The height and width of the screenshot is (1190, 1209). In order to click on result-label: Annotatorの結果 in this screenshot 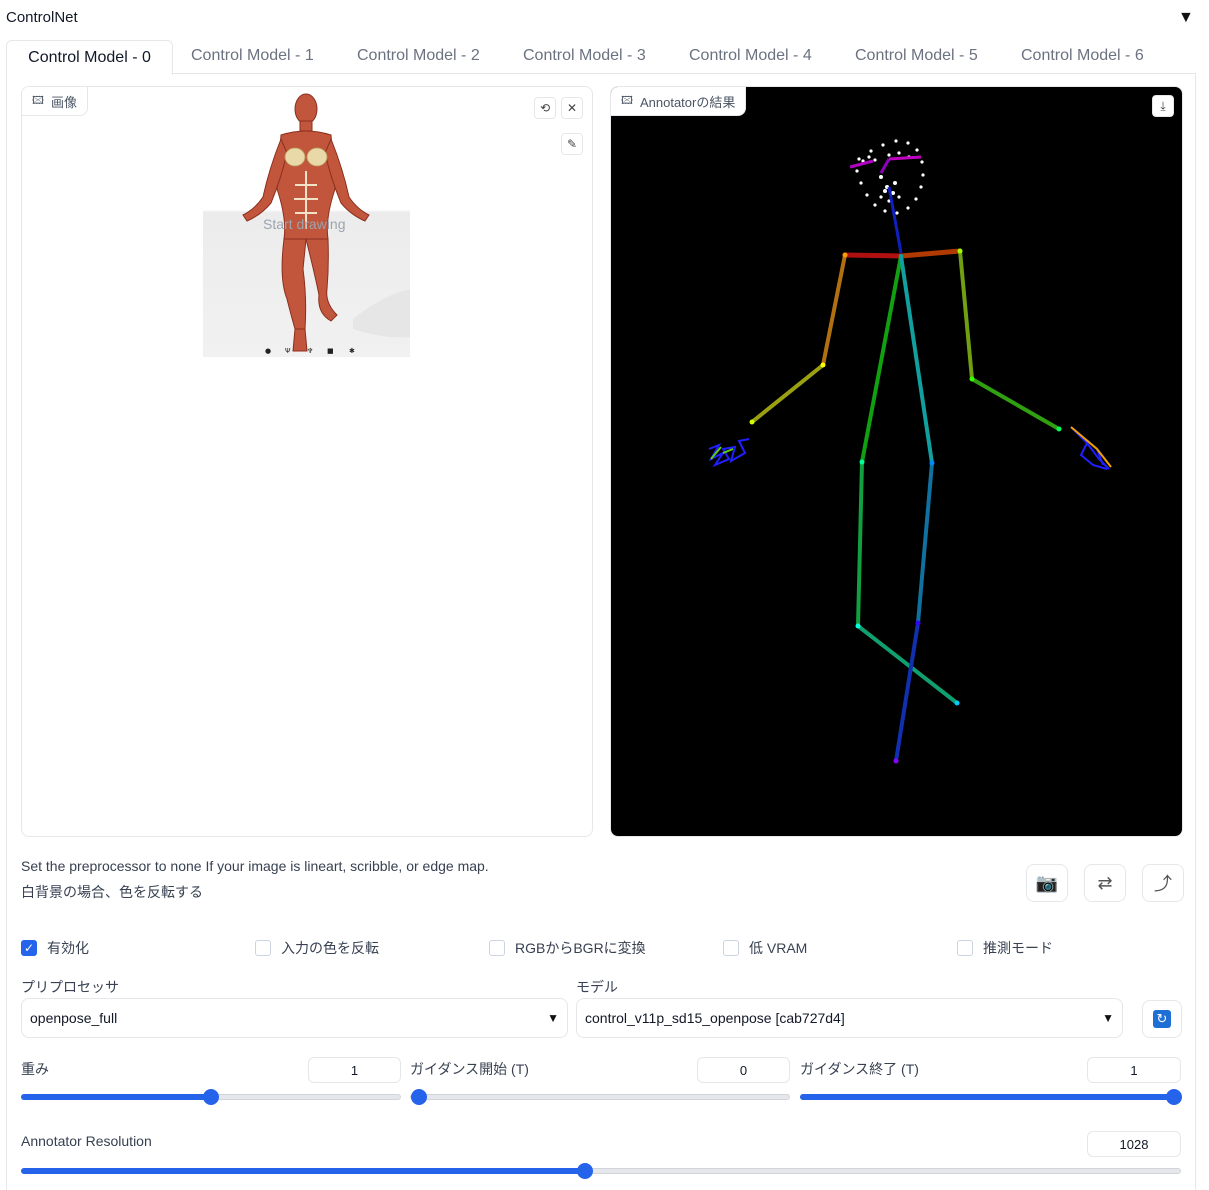, I will do `click(687, 102)`.